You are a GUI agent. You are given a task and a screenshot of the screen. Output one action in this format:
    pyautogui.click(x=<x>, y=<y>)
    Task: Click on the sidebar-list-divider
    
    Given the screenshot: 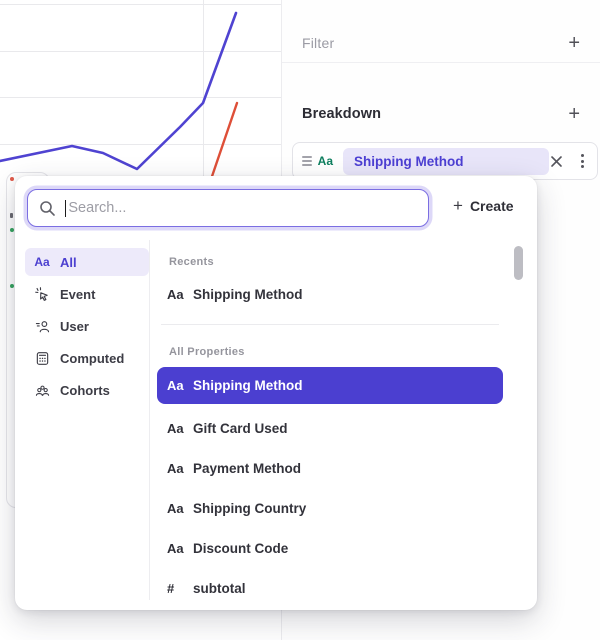 What is the action you would take?
    pyautogui.click(x=149, y=420)
    